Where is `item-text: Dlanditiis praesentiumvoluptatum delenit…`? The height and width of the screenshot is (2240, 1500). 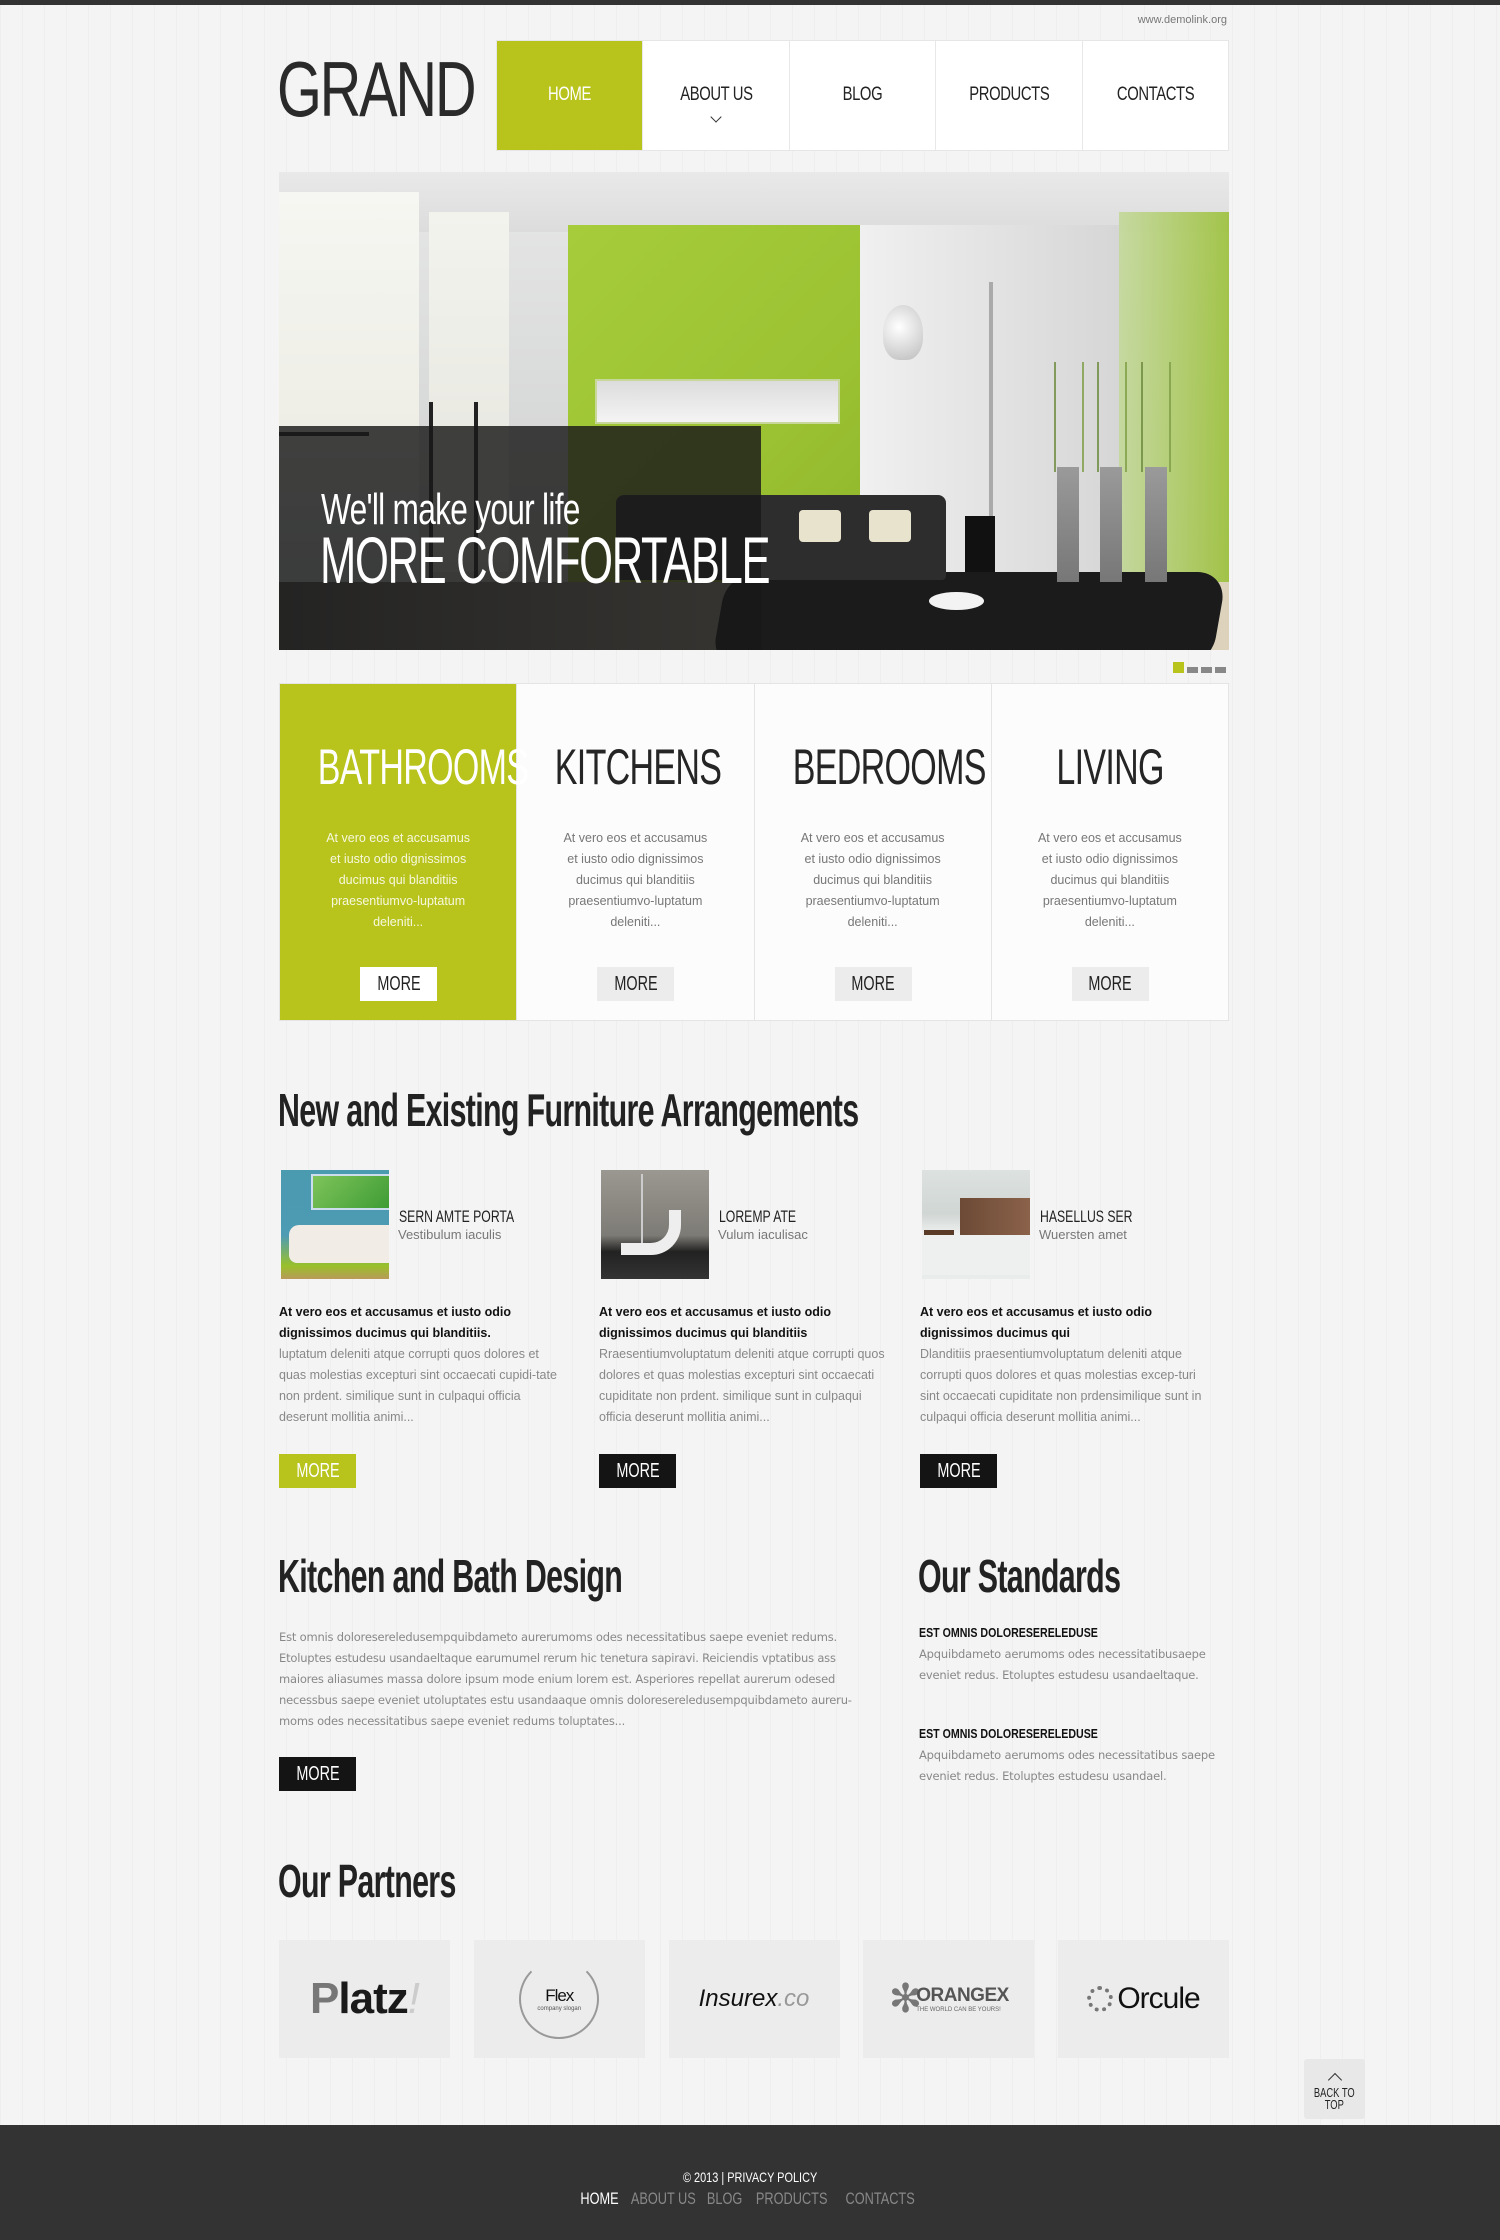 item-text: Dlanditiis praesentiumvoluptatum delenit… is located at coordinates (1061, 1385).